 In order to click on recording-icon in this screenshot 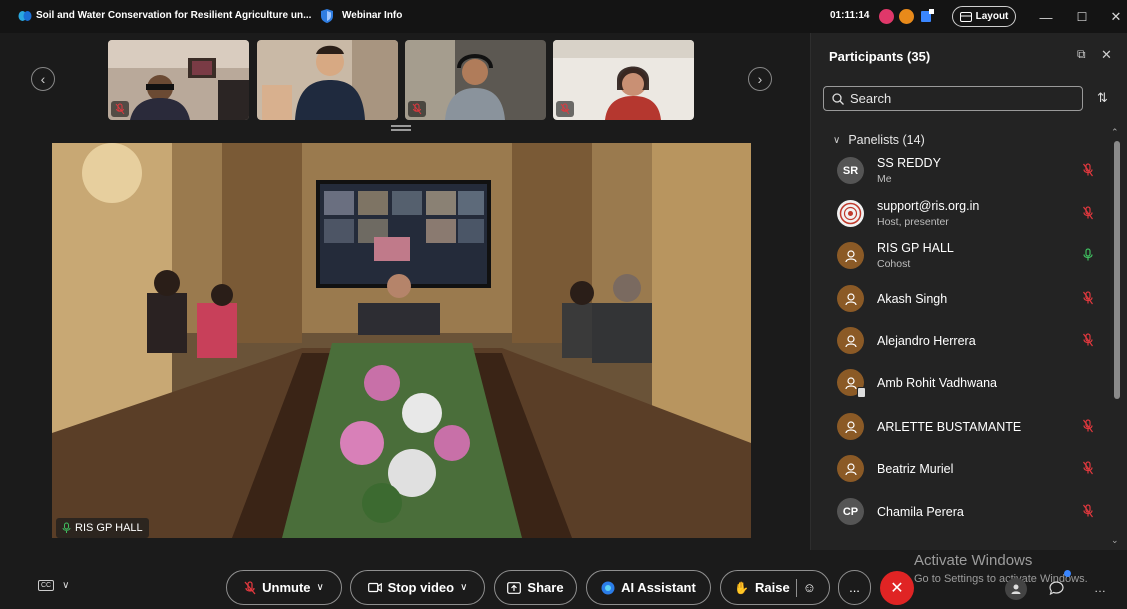, I will do `click(886, 16)`.